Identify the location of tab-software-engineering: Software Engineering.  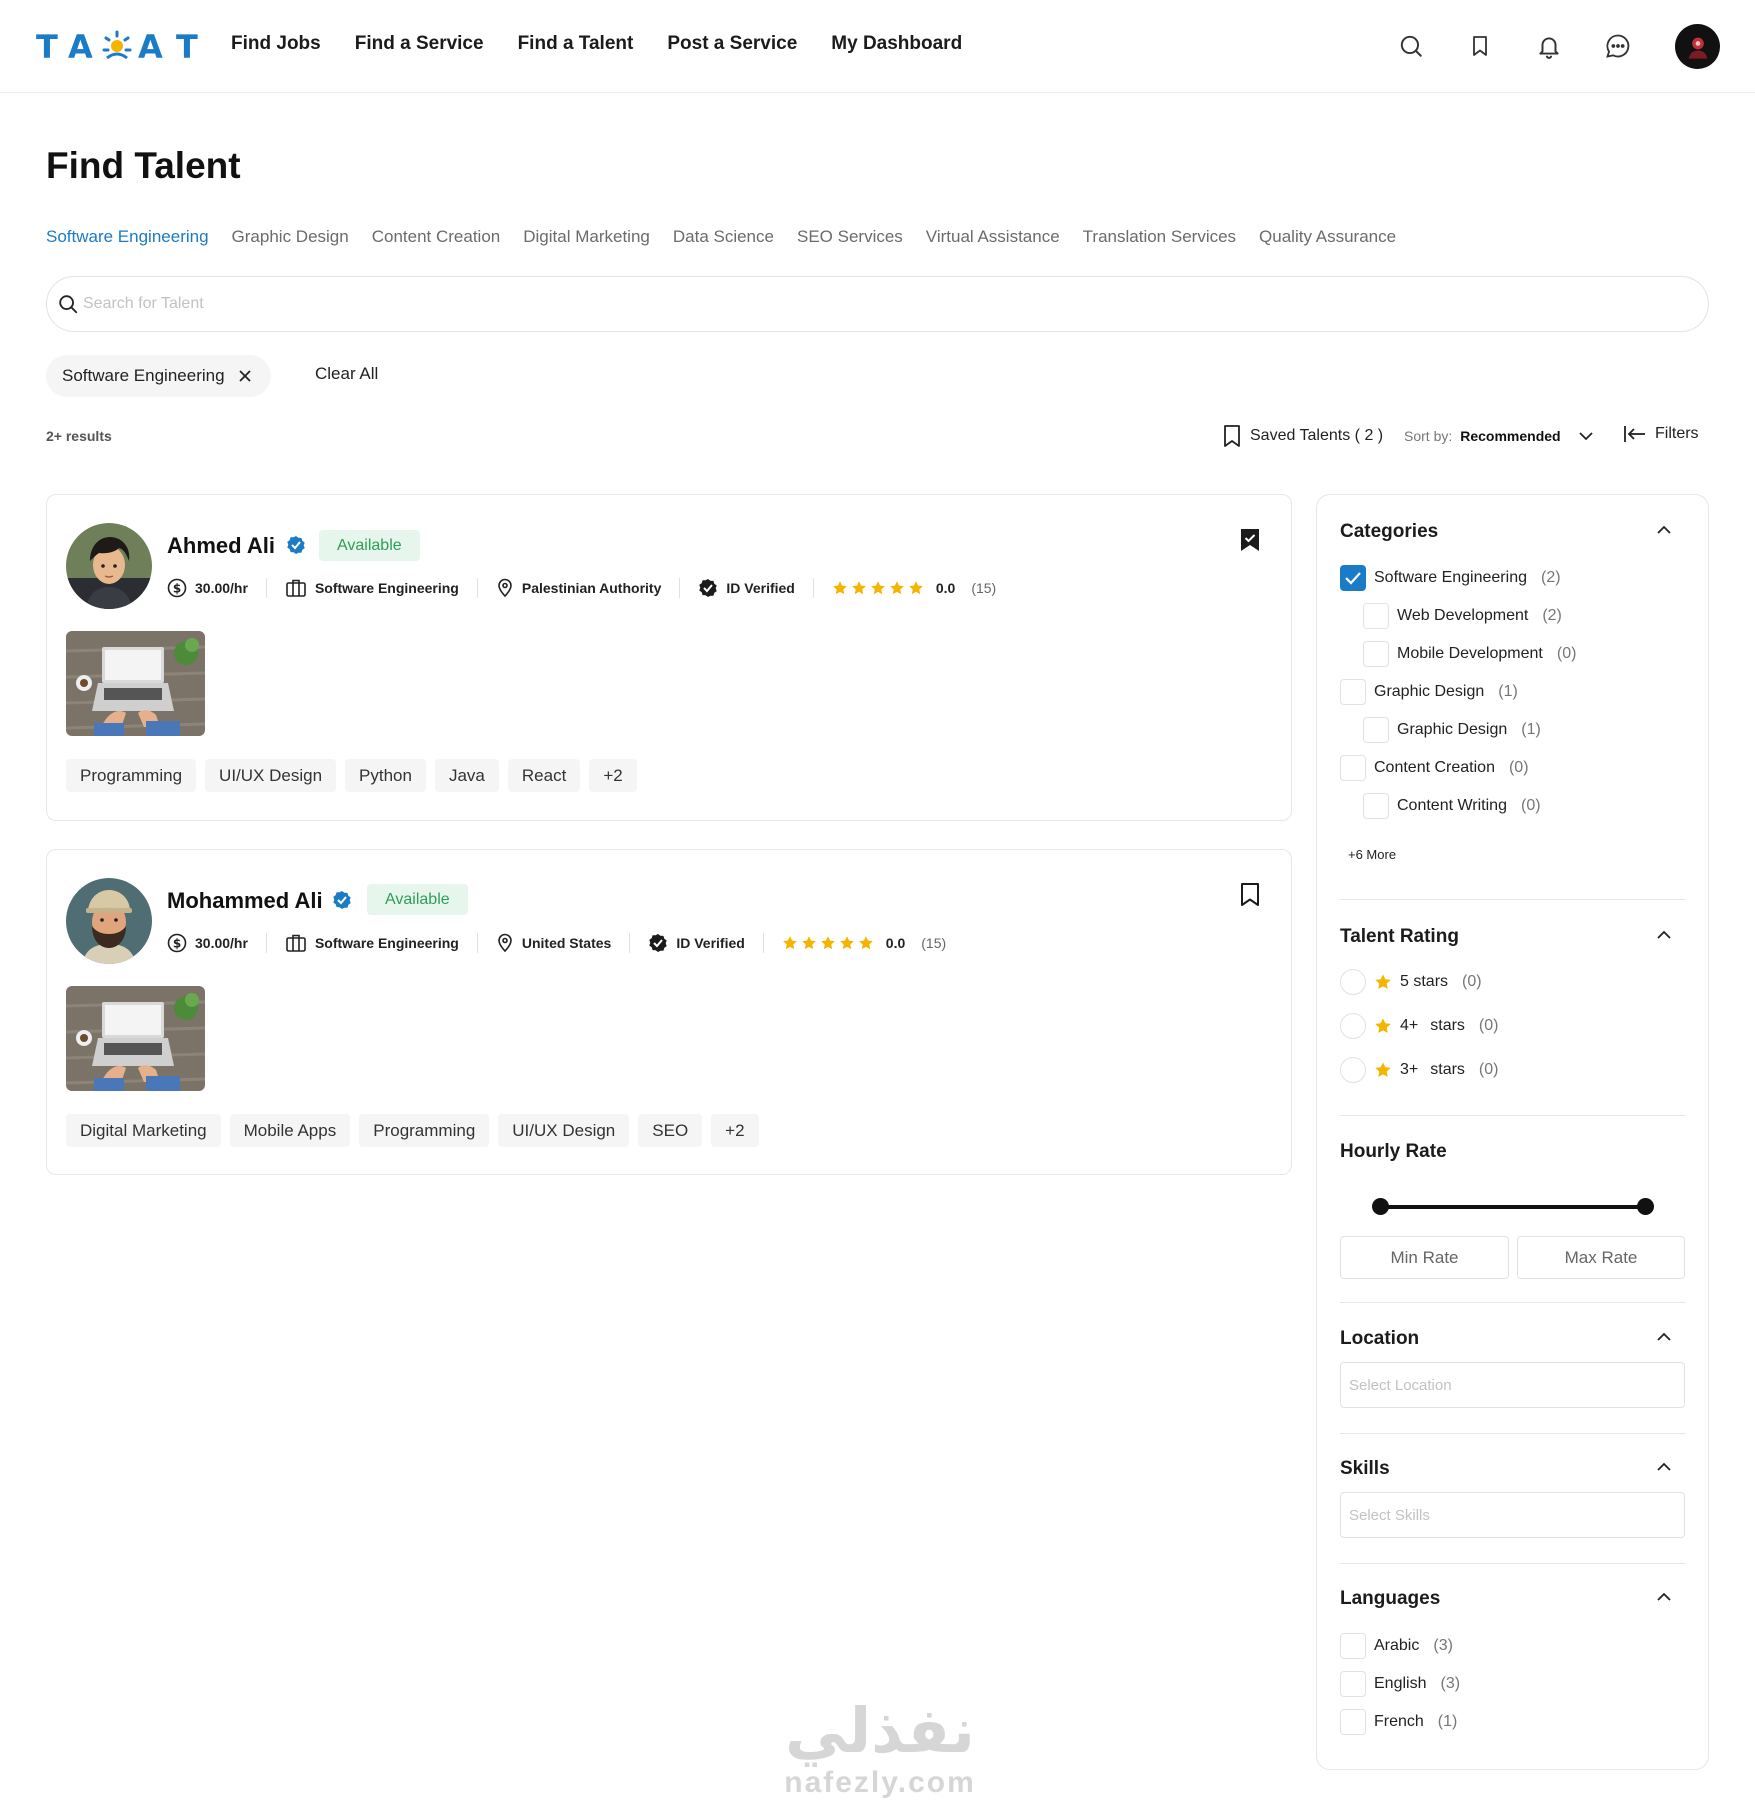
(127, 237).